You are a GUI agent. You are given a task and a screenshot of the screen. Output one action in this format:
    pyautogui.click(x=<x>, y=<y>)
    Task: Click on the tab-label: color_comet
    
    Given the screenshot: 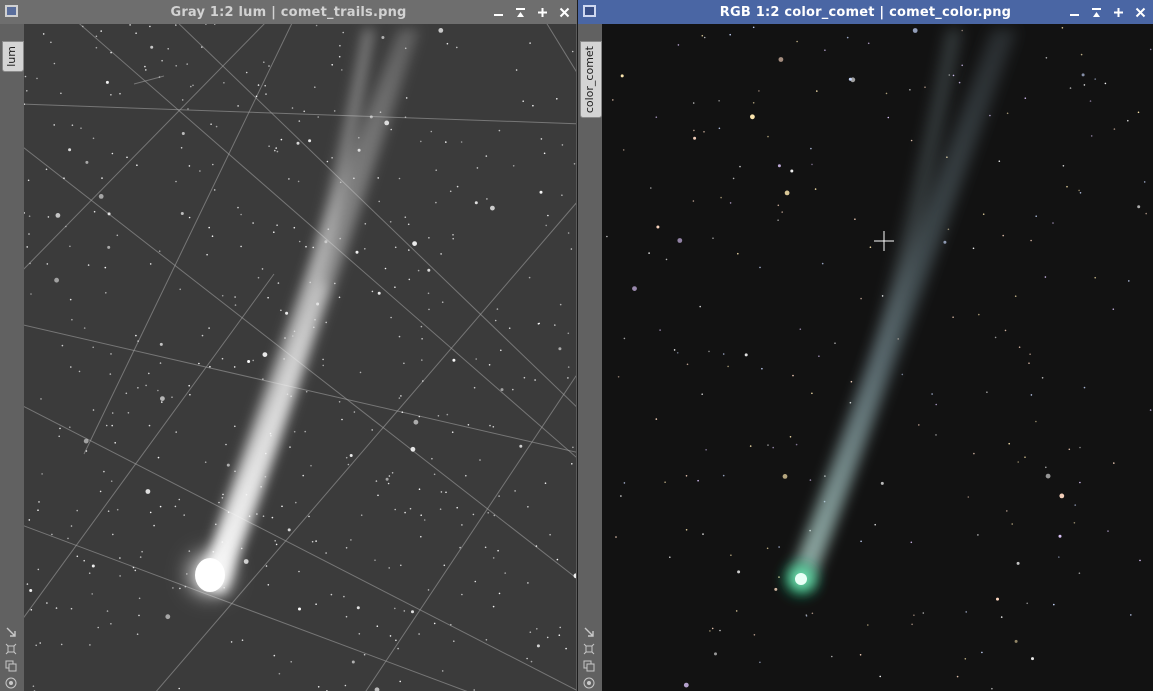 What is the action you would take?
    pyautogui.click(x=589, y=80)
    